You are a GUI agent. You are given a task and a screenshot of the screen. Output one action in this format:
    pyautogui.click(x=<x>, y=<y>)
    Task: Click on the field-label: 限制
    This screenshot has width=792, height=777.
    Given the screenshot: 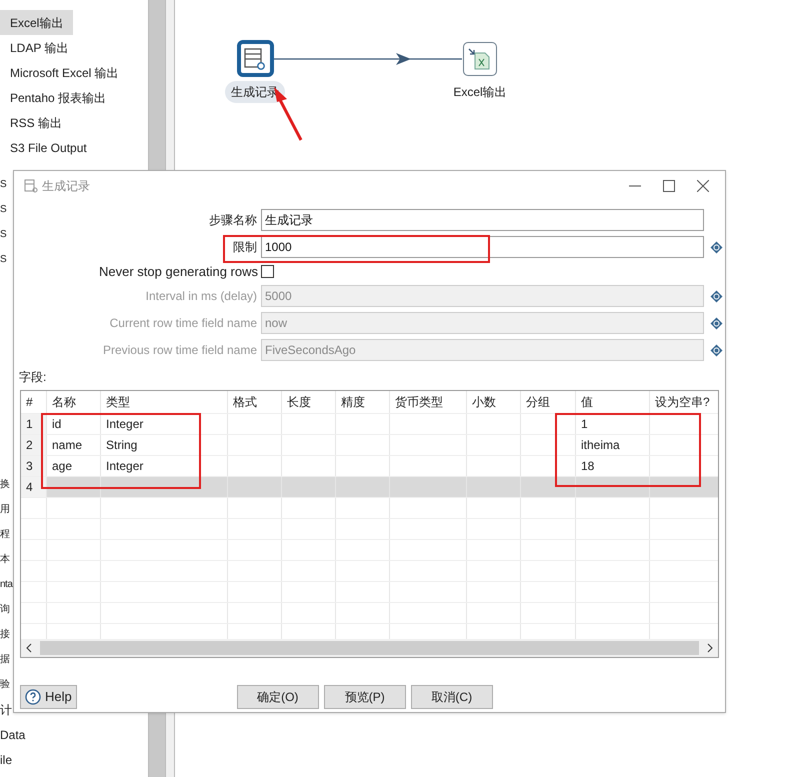 What is the action you would take?
    pyautogui.click(x=245, y=247)
    